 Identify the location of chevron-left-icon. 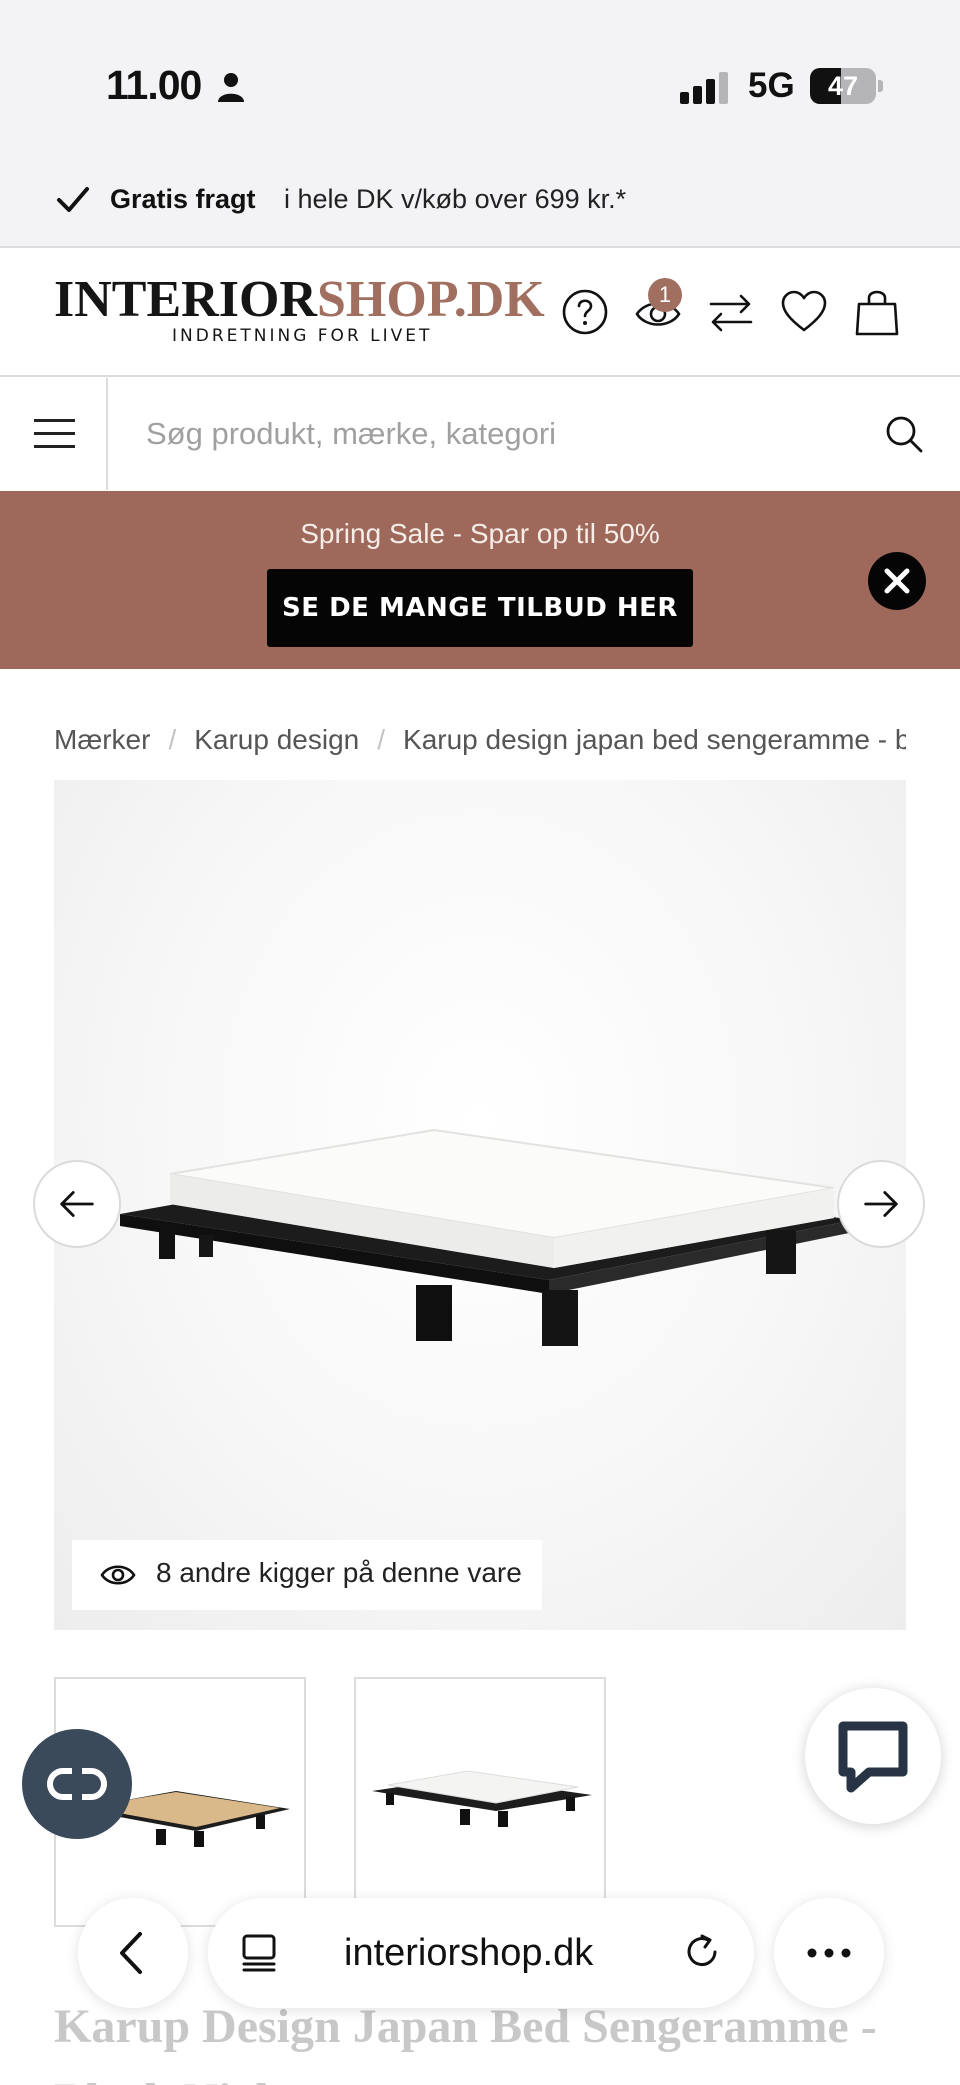
(131, 1953).